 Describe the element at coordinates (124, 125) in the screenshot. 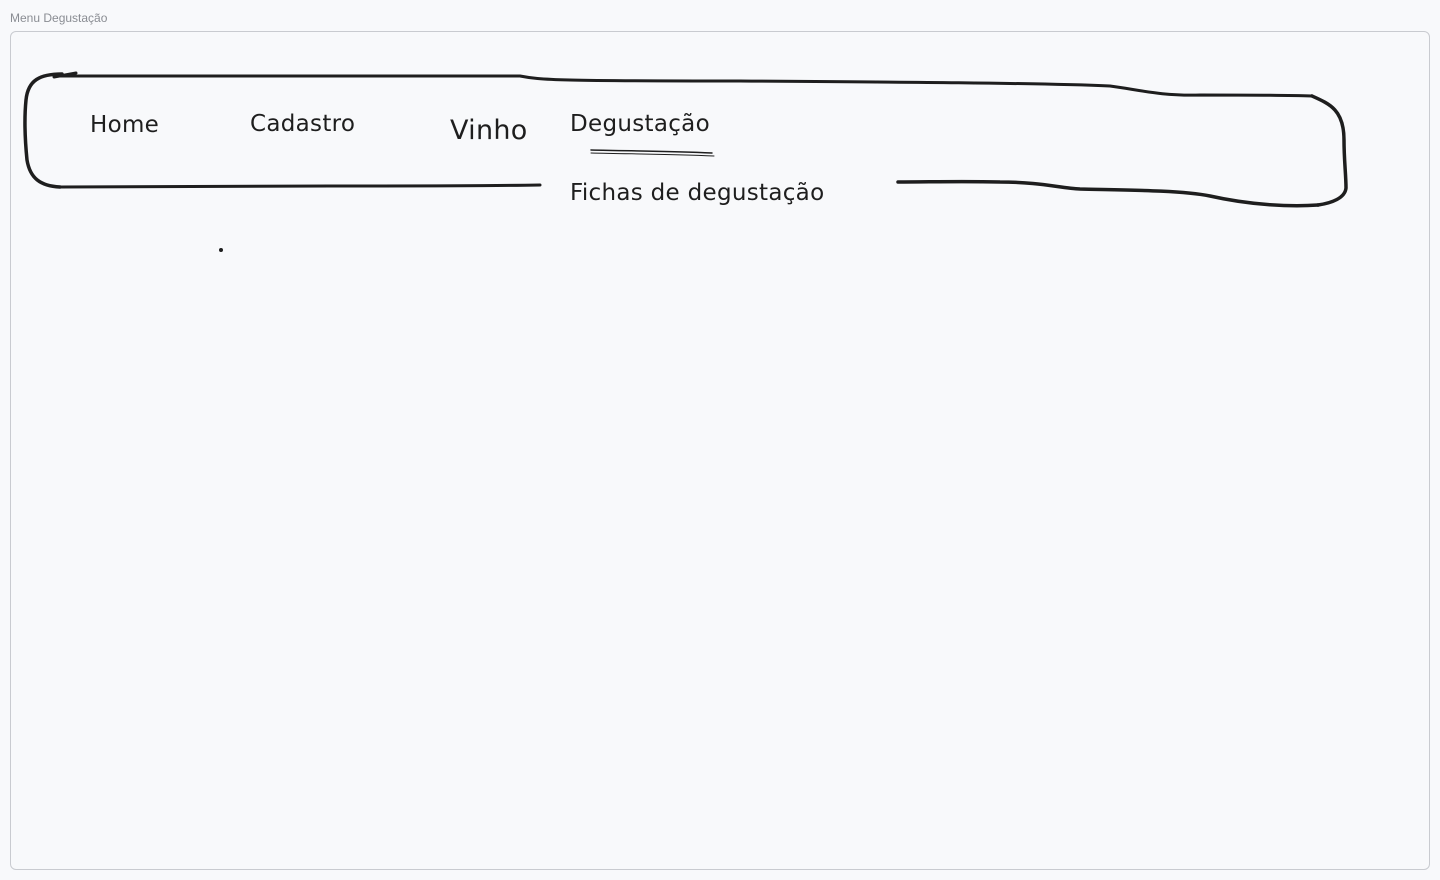

I see `nav-item-home: Home` at that location.